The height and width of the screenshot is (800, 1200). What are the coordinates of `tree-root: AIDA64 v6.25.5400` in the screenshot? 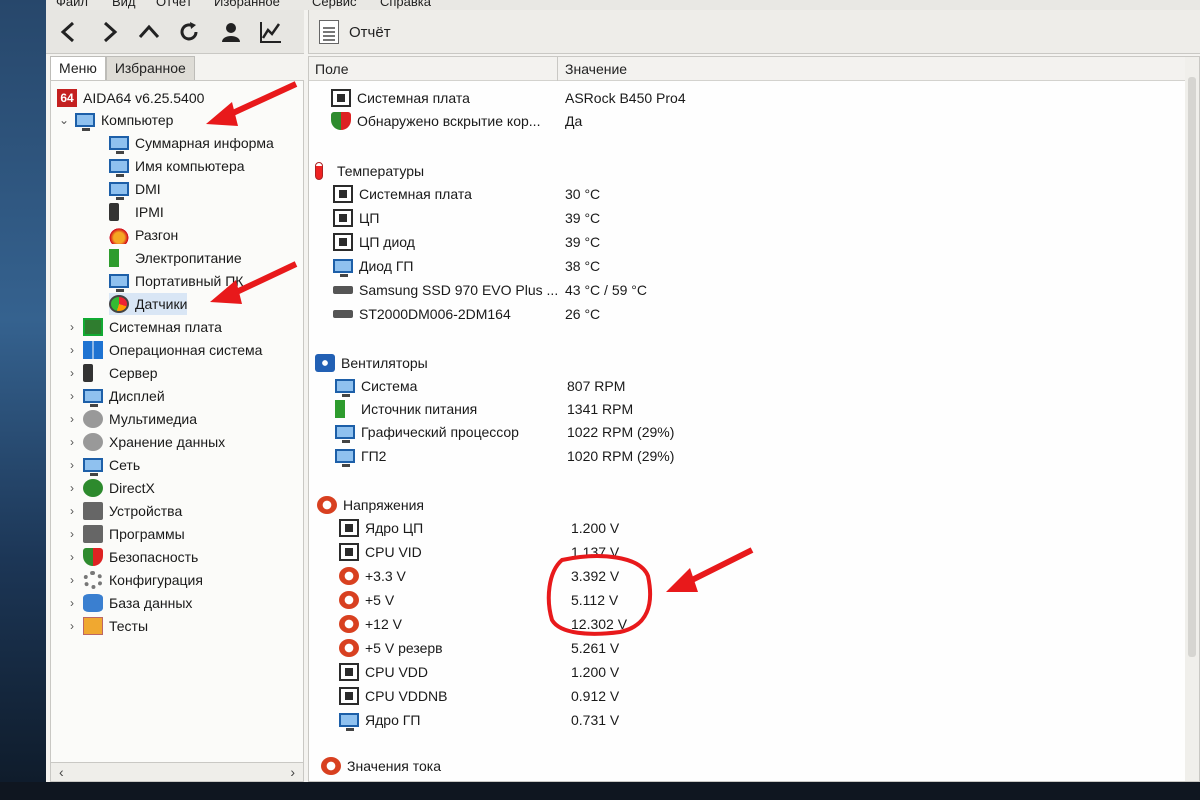 It's located at (130, 98).